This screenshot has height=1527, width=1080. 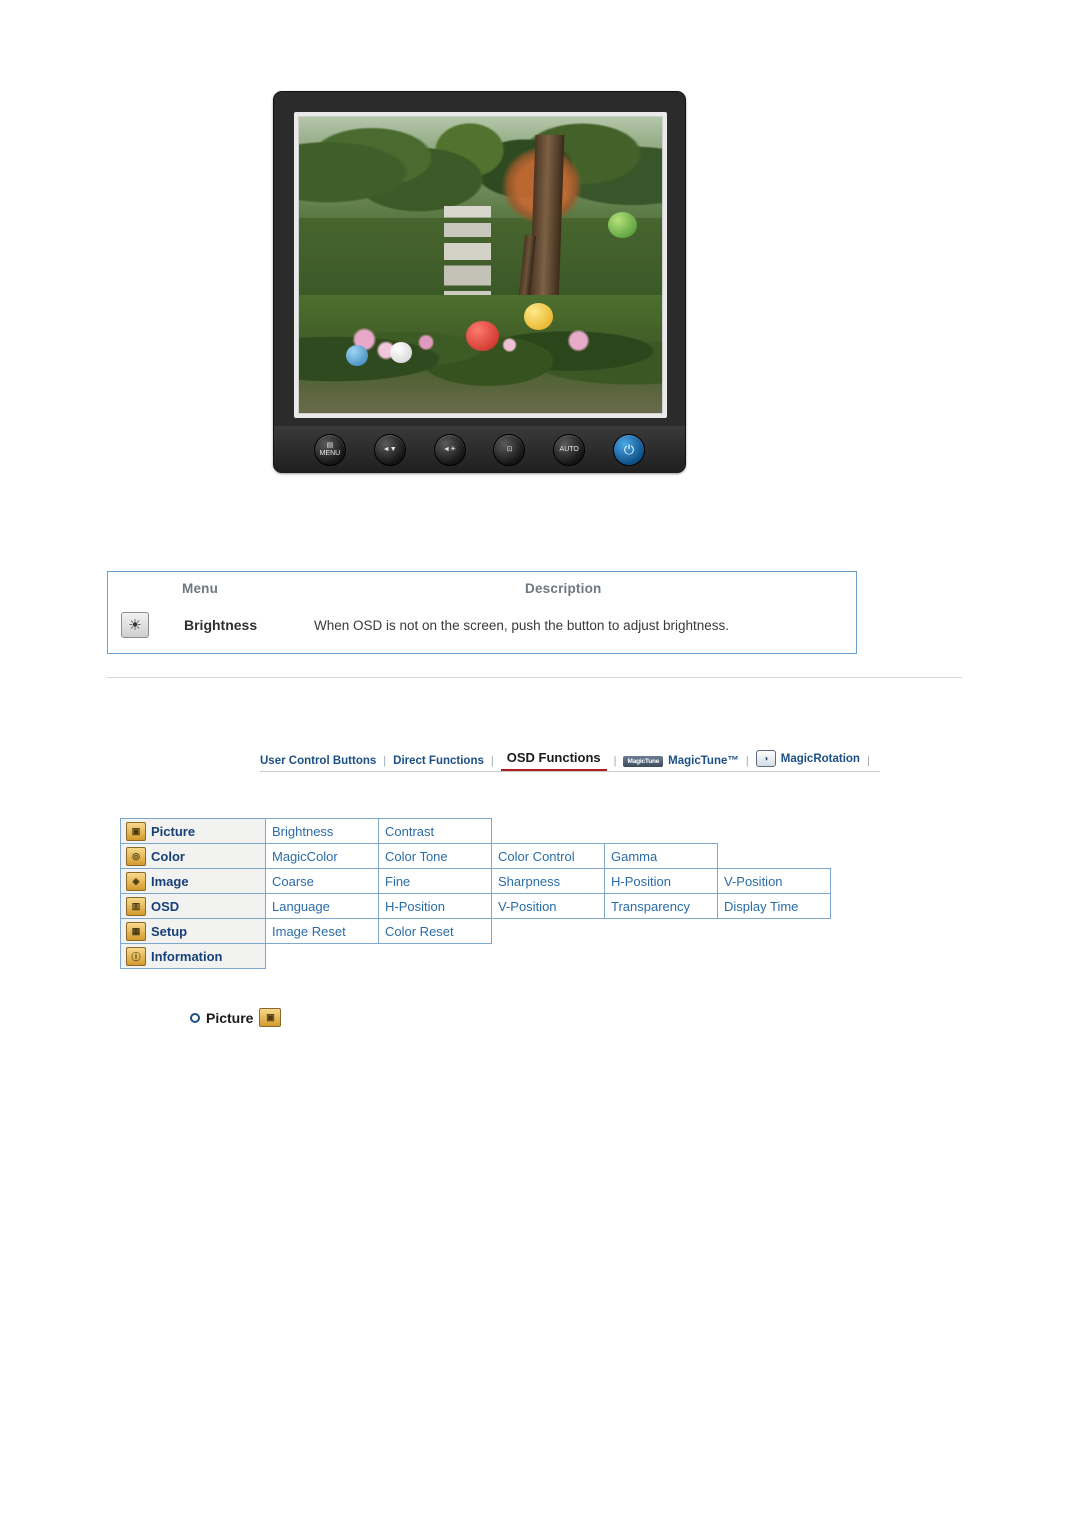 What do you see at coordinates (193, 881) in the screenshot?
I see `osd-category-image: ◈ Image` at bounding box center [193, 881].